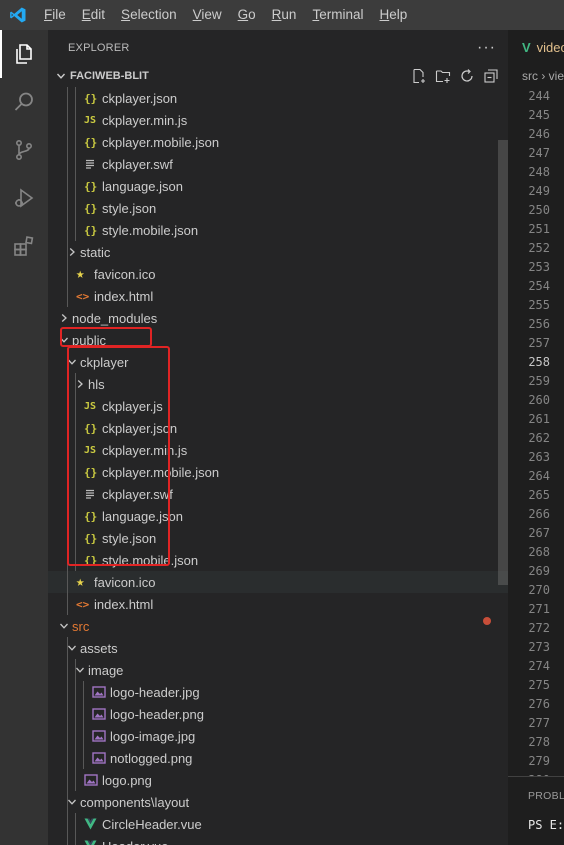  Describe the element at coordinates (80, 274) in the screenshot. I see `favicon-file-icon: ★` at that location.